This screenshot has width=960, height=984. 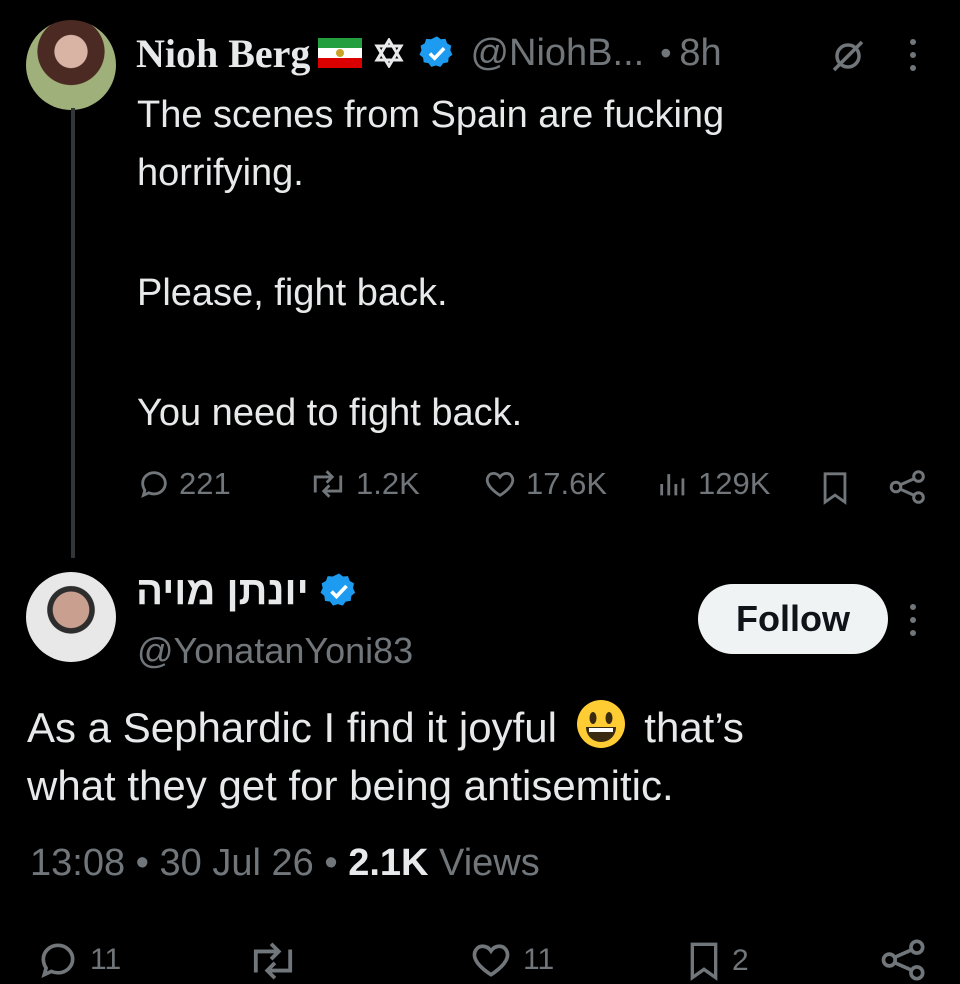 I want to click on display-name: יונתן מויה, so click(x=222, y=591).